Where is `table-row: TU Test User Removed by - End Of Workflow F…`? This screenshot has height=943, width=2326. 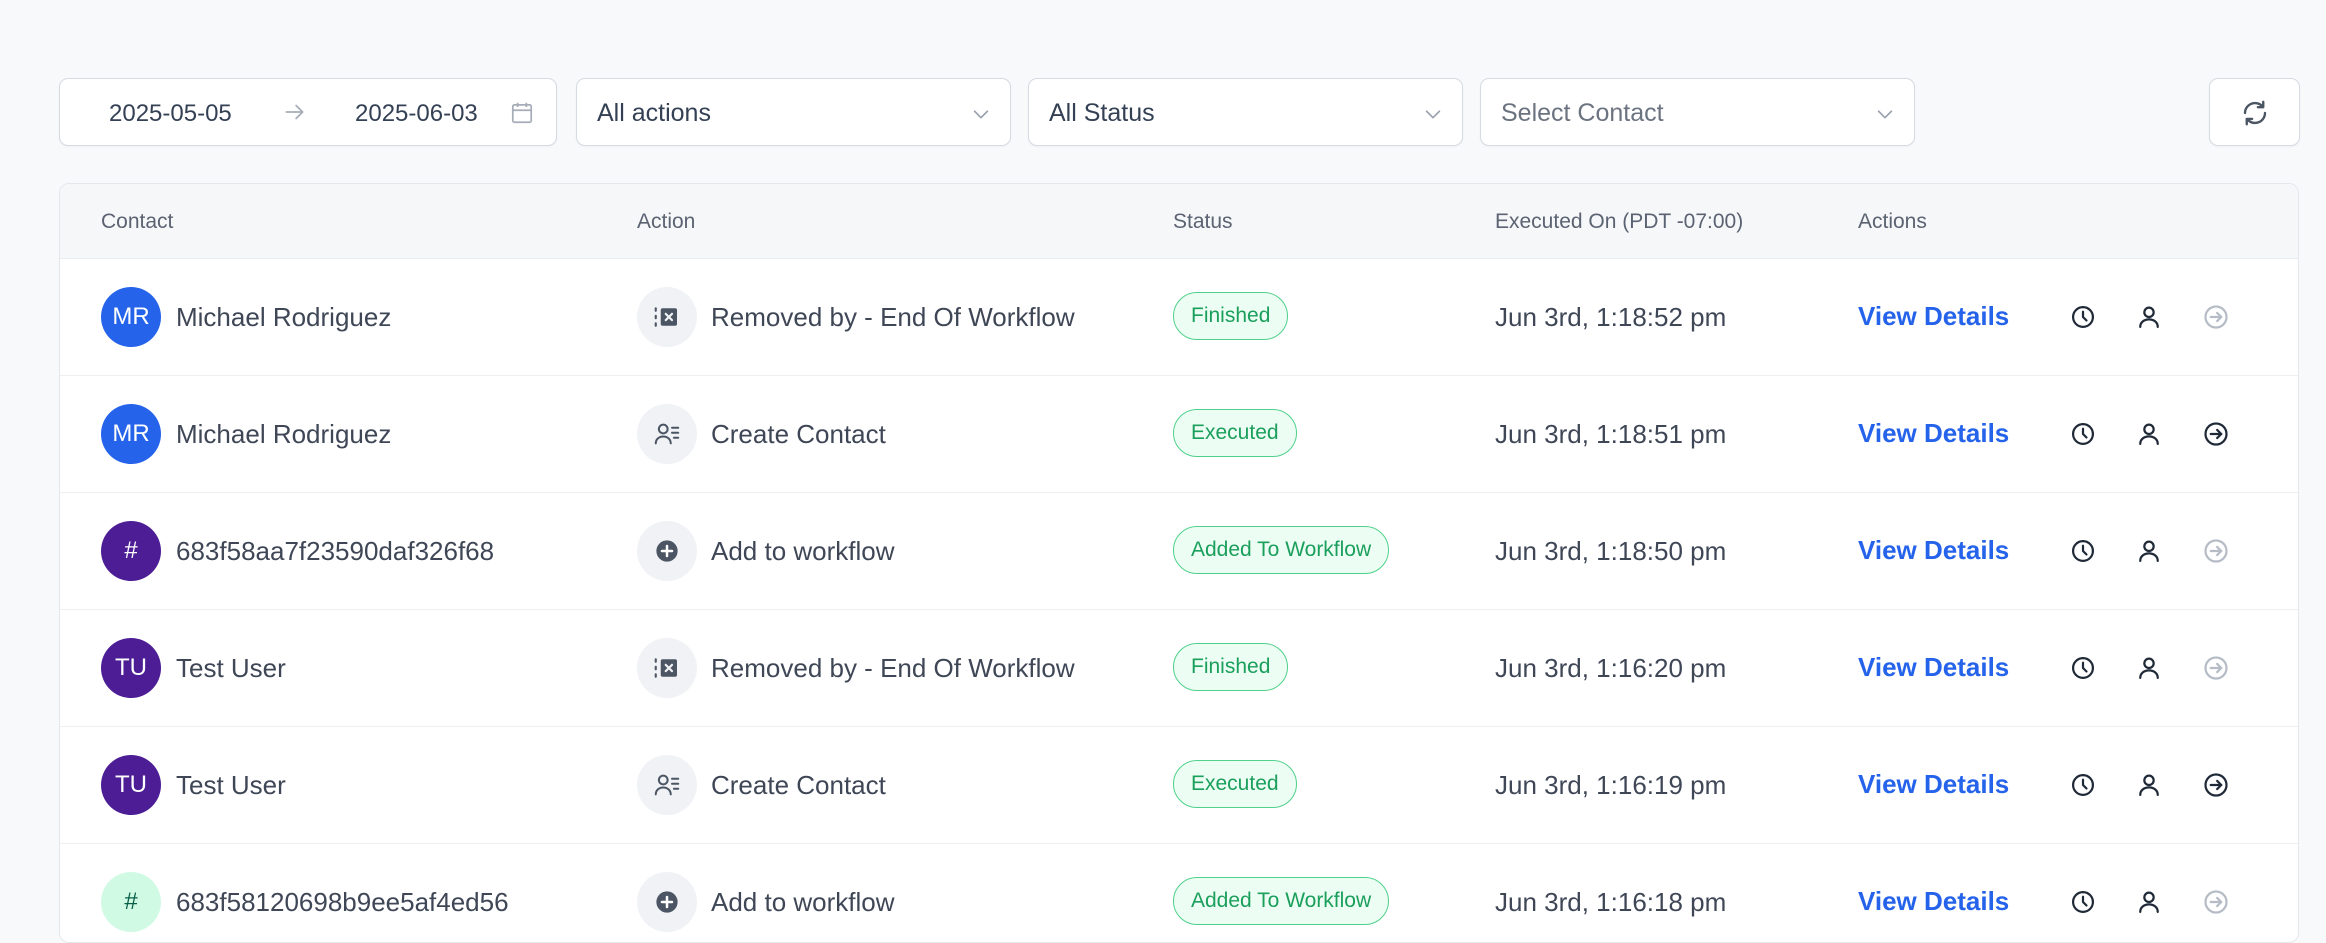
table-row: TU Test User Removed by - End Of Workflow F… is located at coordinates (1179, 668).